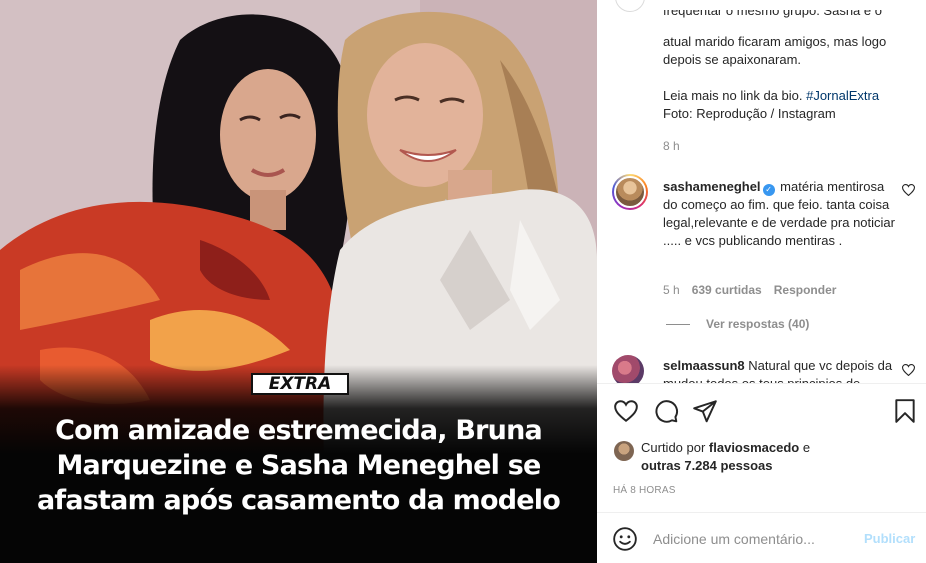 The image size is (926, 563). I want to click on author-avatar, so click(630, 6).